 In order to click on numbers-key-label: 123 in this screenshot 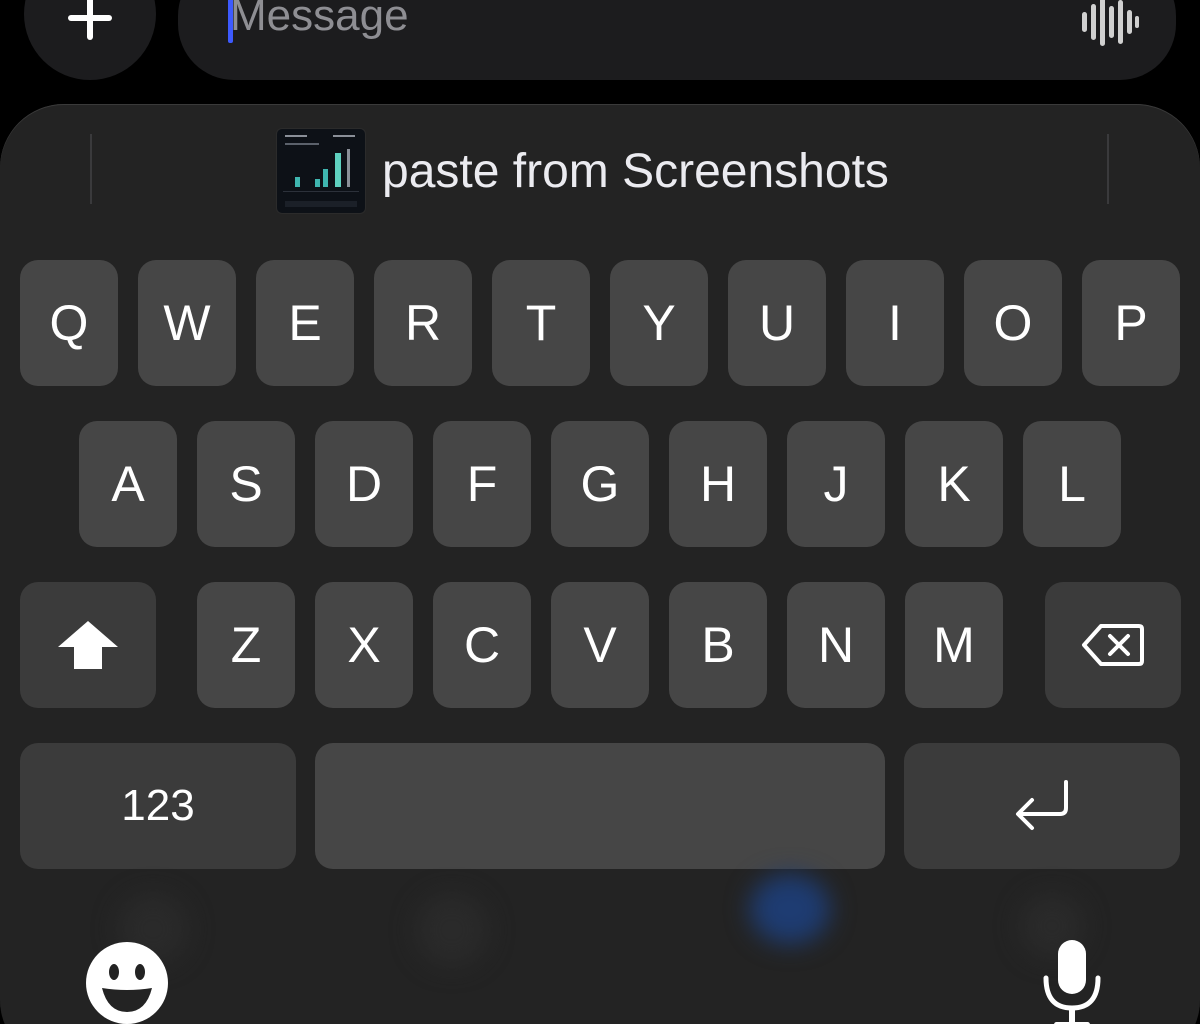, I will do `click(158, 805)`.